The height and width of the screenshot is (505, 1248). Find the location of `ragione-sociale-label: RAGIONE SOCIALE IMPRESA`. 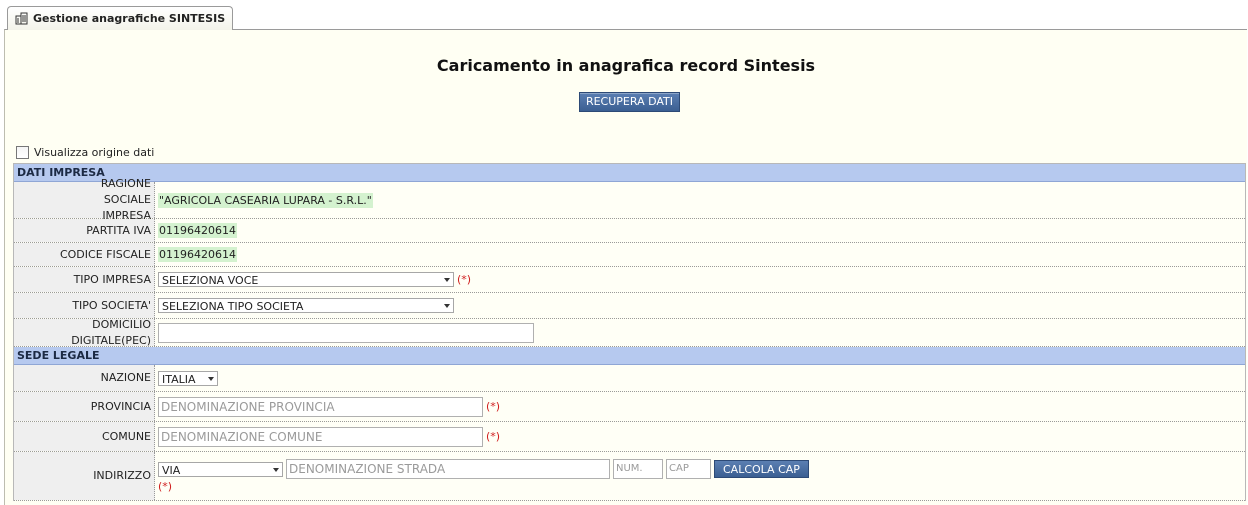

ragione-sociale-label: RAGIONE SOCIALE IMPRESA is located at coordinates (84, 199).